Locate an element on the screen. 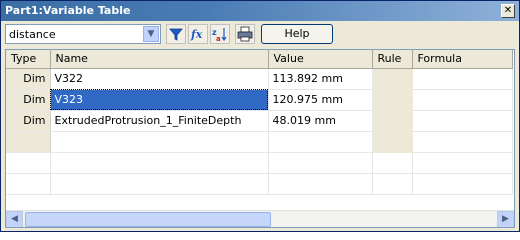 The image size is (520, 240). header-type: Type is located at coordinates (28, 59).